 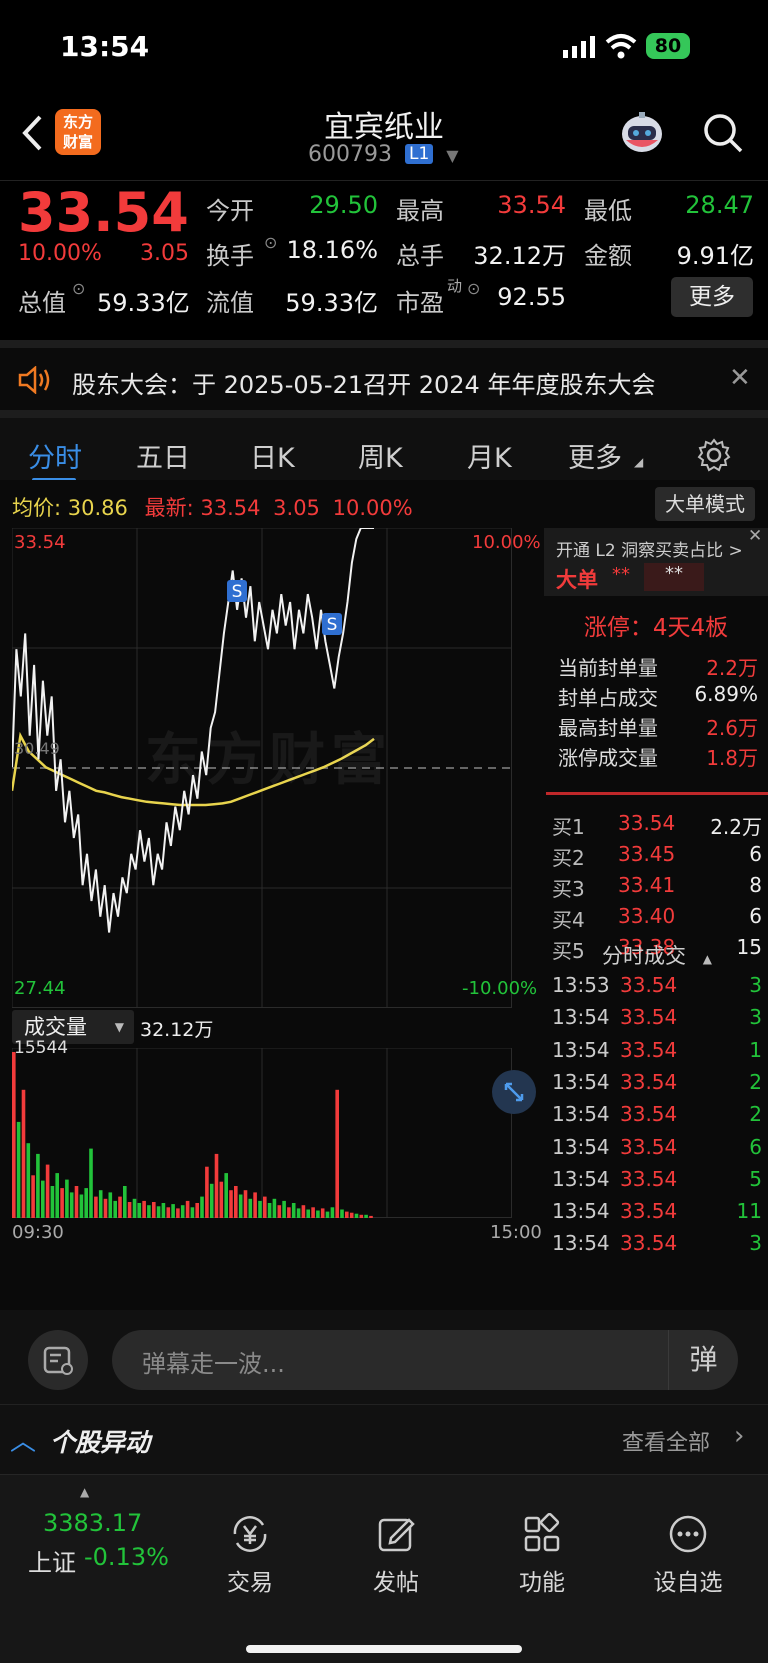 I want to click on tab-monthly-k: 月K, so click(x=489, y=455).